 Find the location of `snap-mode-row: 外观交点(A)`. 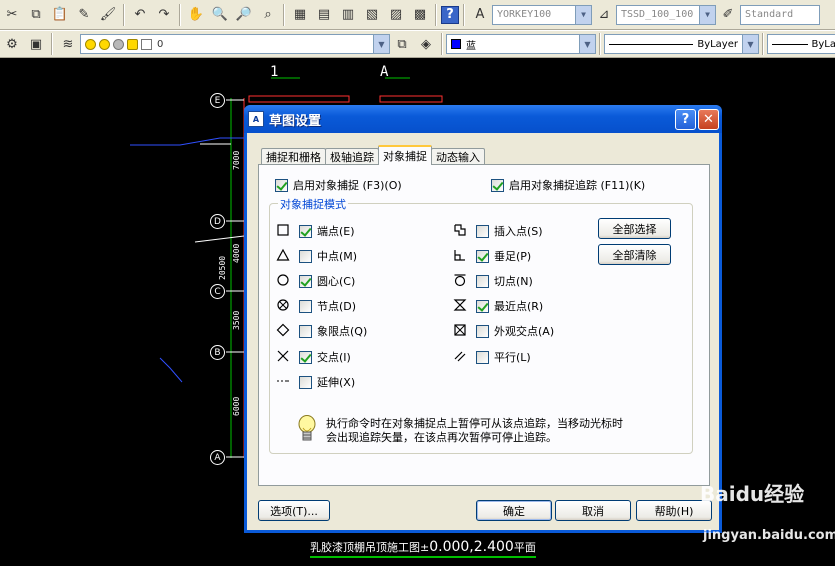

snap-mode-row: 外观交点(A) is located at coordinates (515, 331).